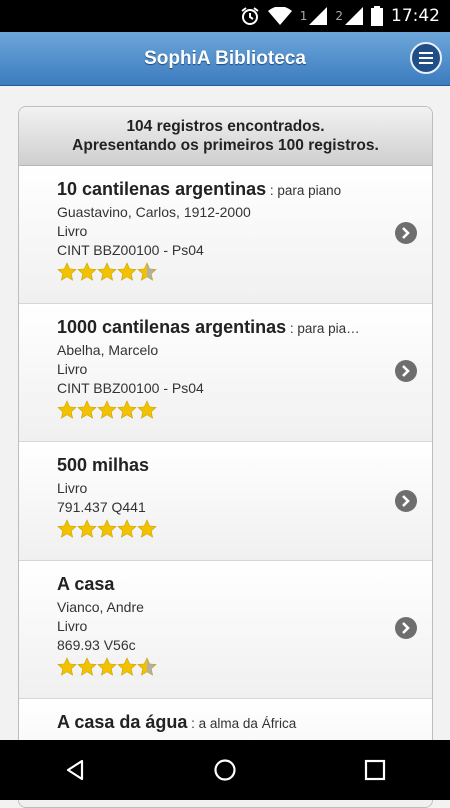 The image size is (450, 808). Describe the element at coordinates (225, 16) in the screenshot. I see `status-bar: 1 2 17:42` at that location.